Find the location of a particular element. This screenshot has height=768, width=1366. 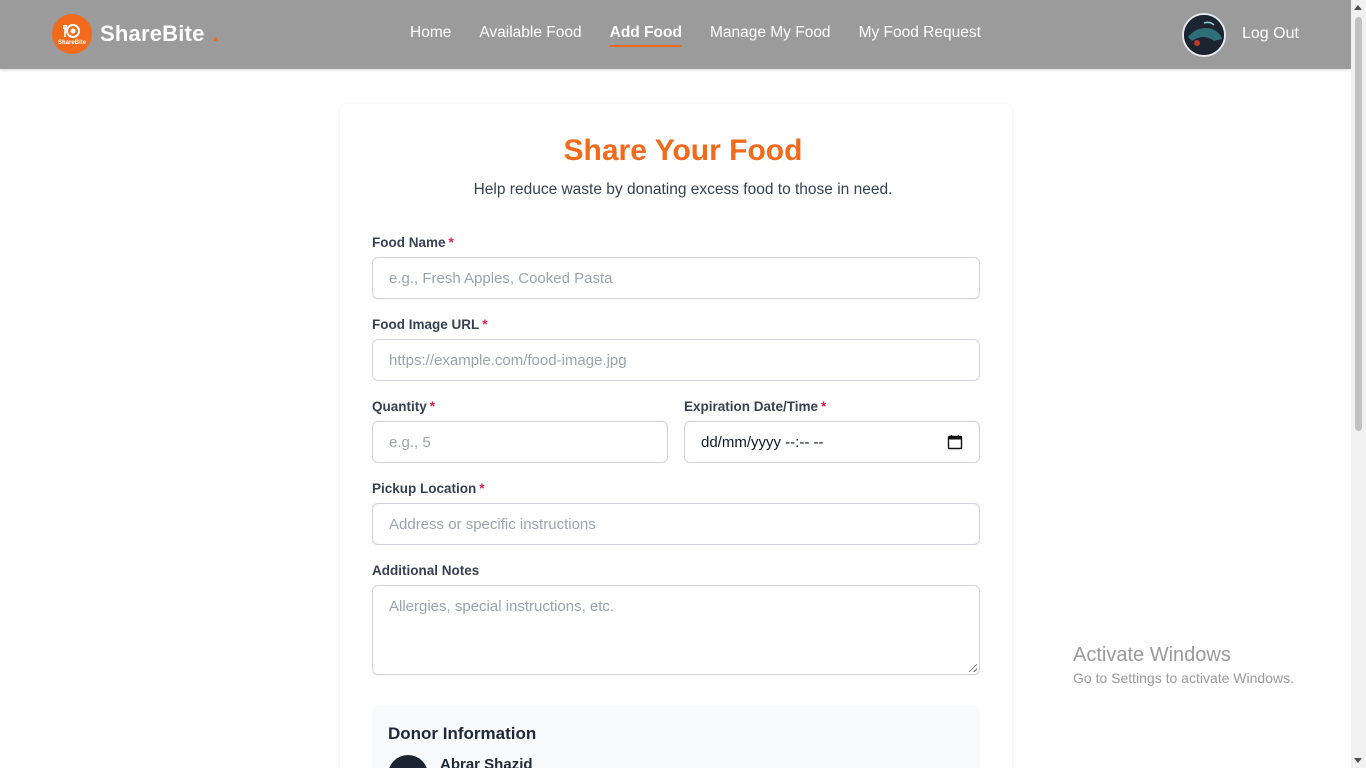

scroll-down-icon is located at coordinates (1358, 760).